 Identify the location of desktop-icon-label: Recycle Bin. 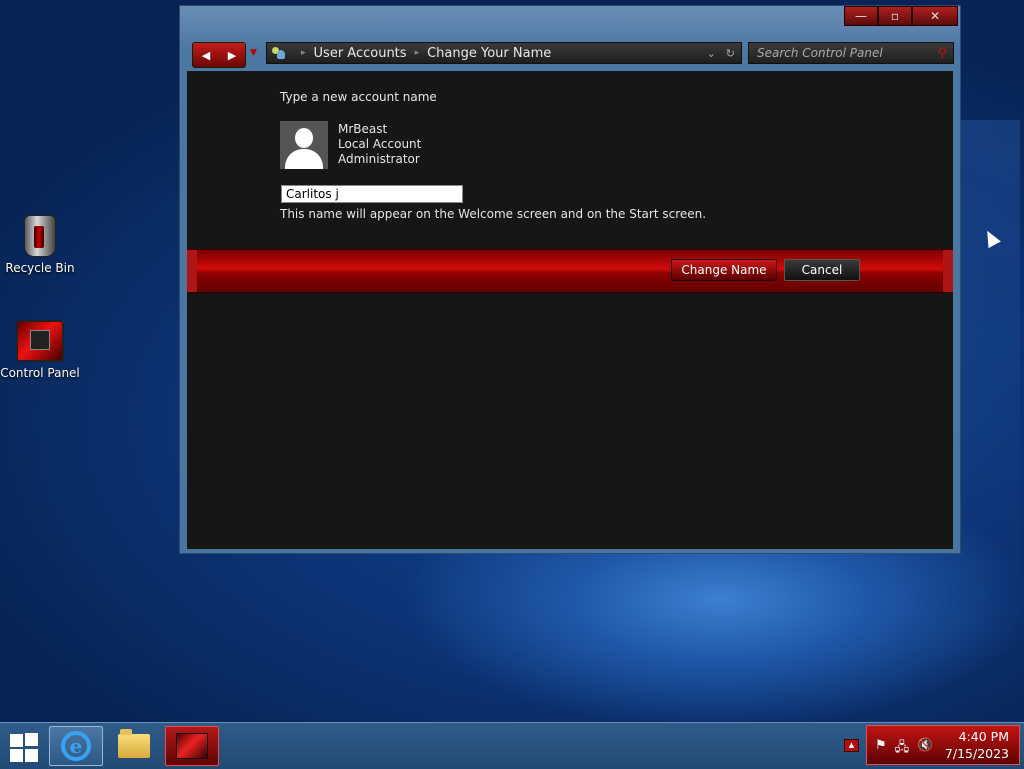
(40, 268).